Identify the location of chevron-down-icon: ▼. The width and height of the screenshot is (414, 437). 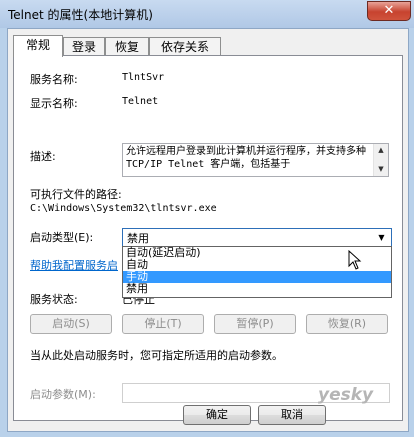
(381, 237).